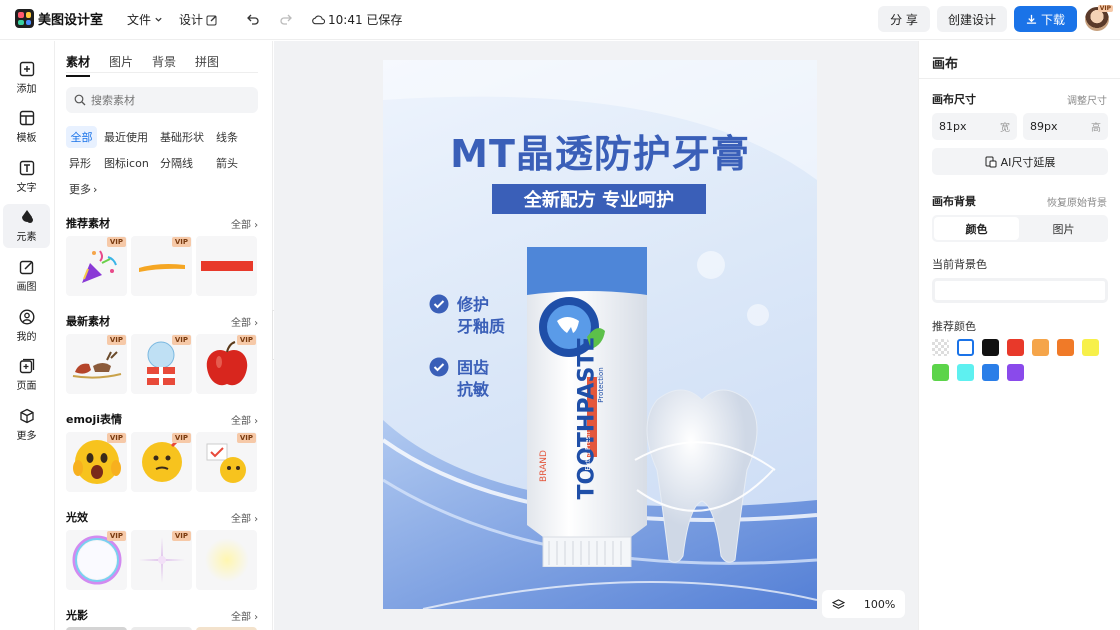  I want to click on rail-item-add: 添加, so click(26, 78).